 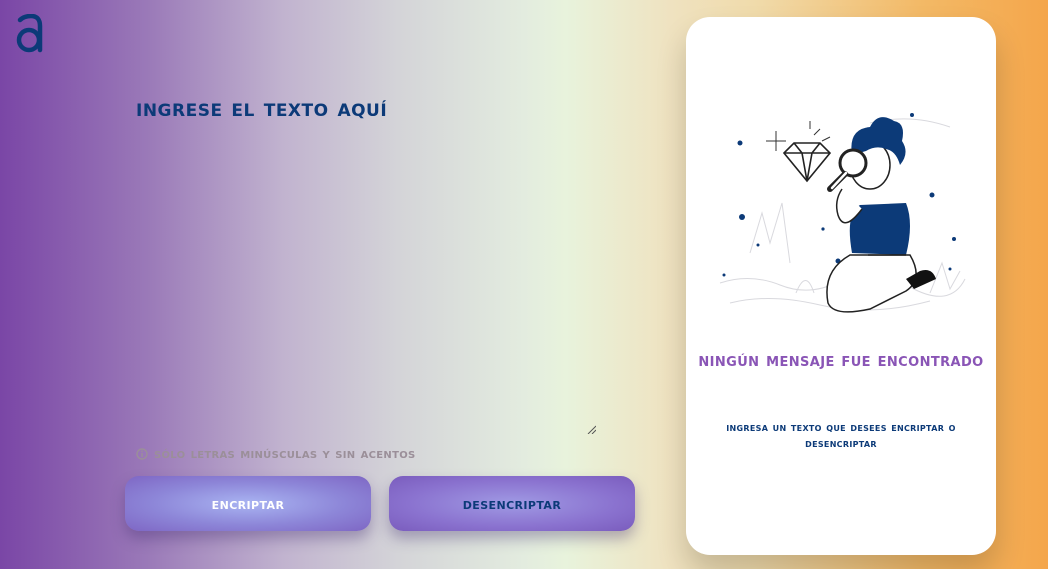 What do you see at coordinates (841, 360) in the screenshot?
I see `empty-state-title: Ningún mensaje fue encontrado` at bounding box center [841, 360].